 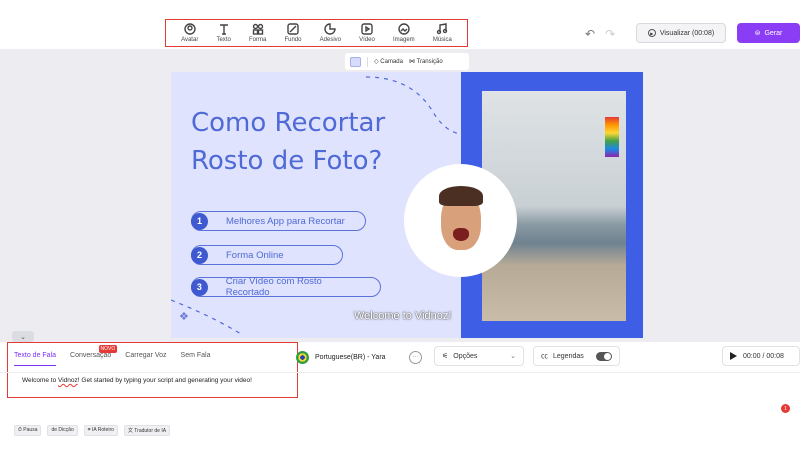 What do you see at coordinates (150, 431) in the screenshot?
I see `ai-translator-label: Tradutor de IA` at bounding box center [150, 431].